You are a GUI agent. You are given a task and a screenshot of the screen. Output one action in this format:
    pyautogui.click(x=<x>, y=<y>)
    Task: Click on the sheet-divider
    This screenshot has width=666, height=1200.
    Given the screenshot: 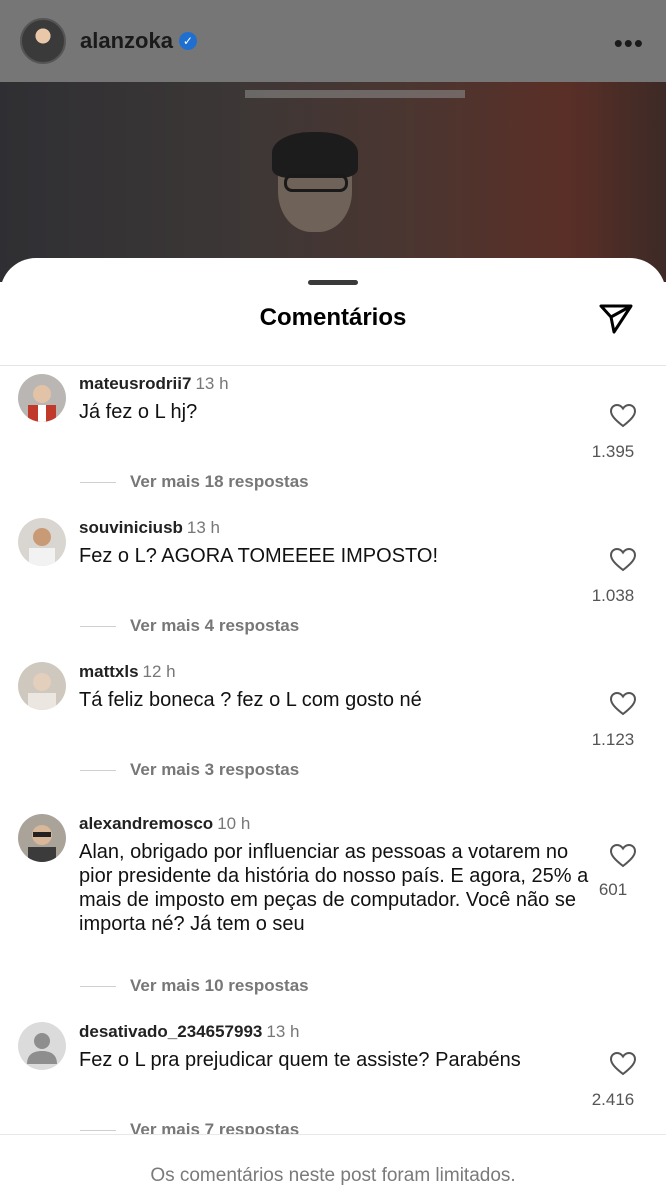 What is the action you would take?
    pyautogui.click(x=333, y=365)
    